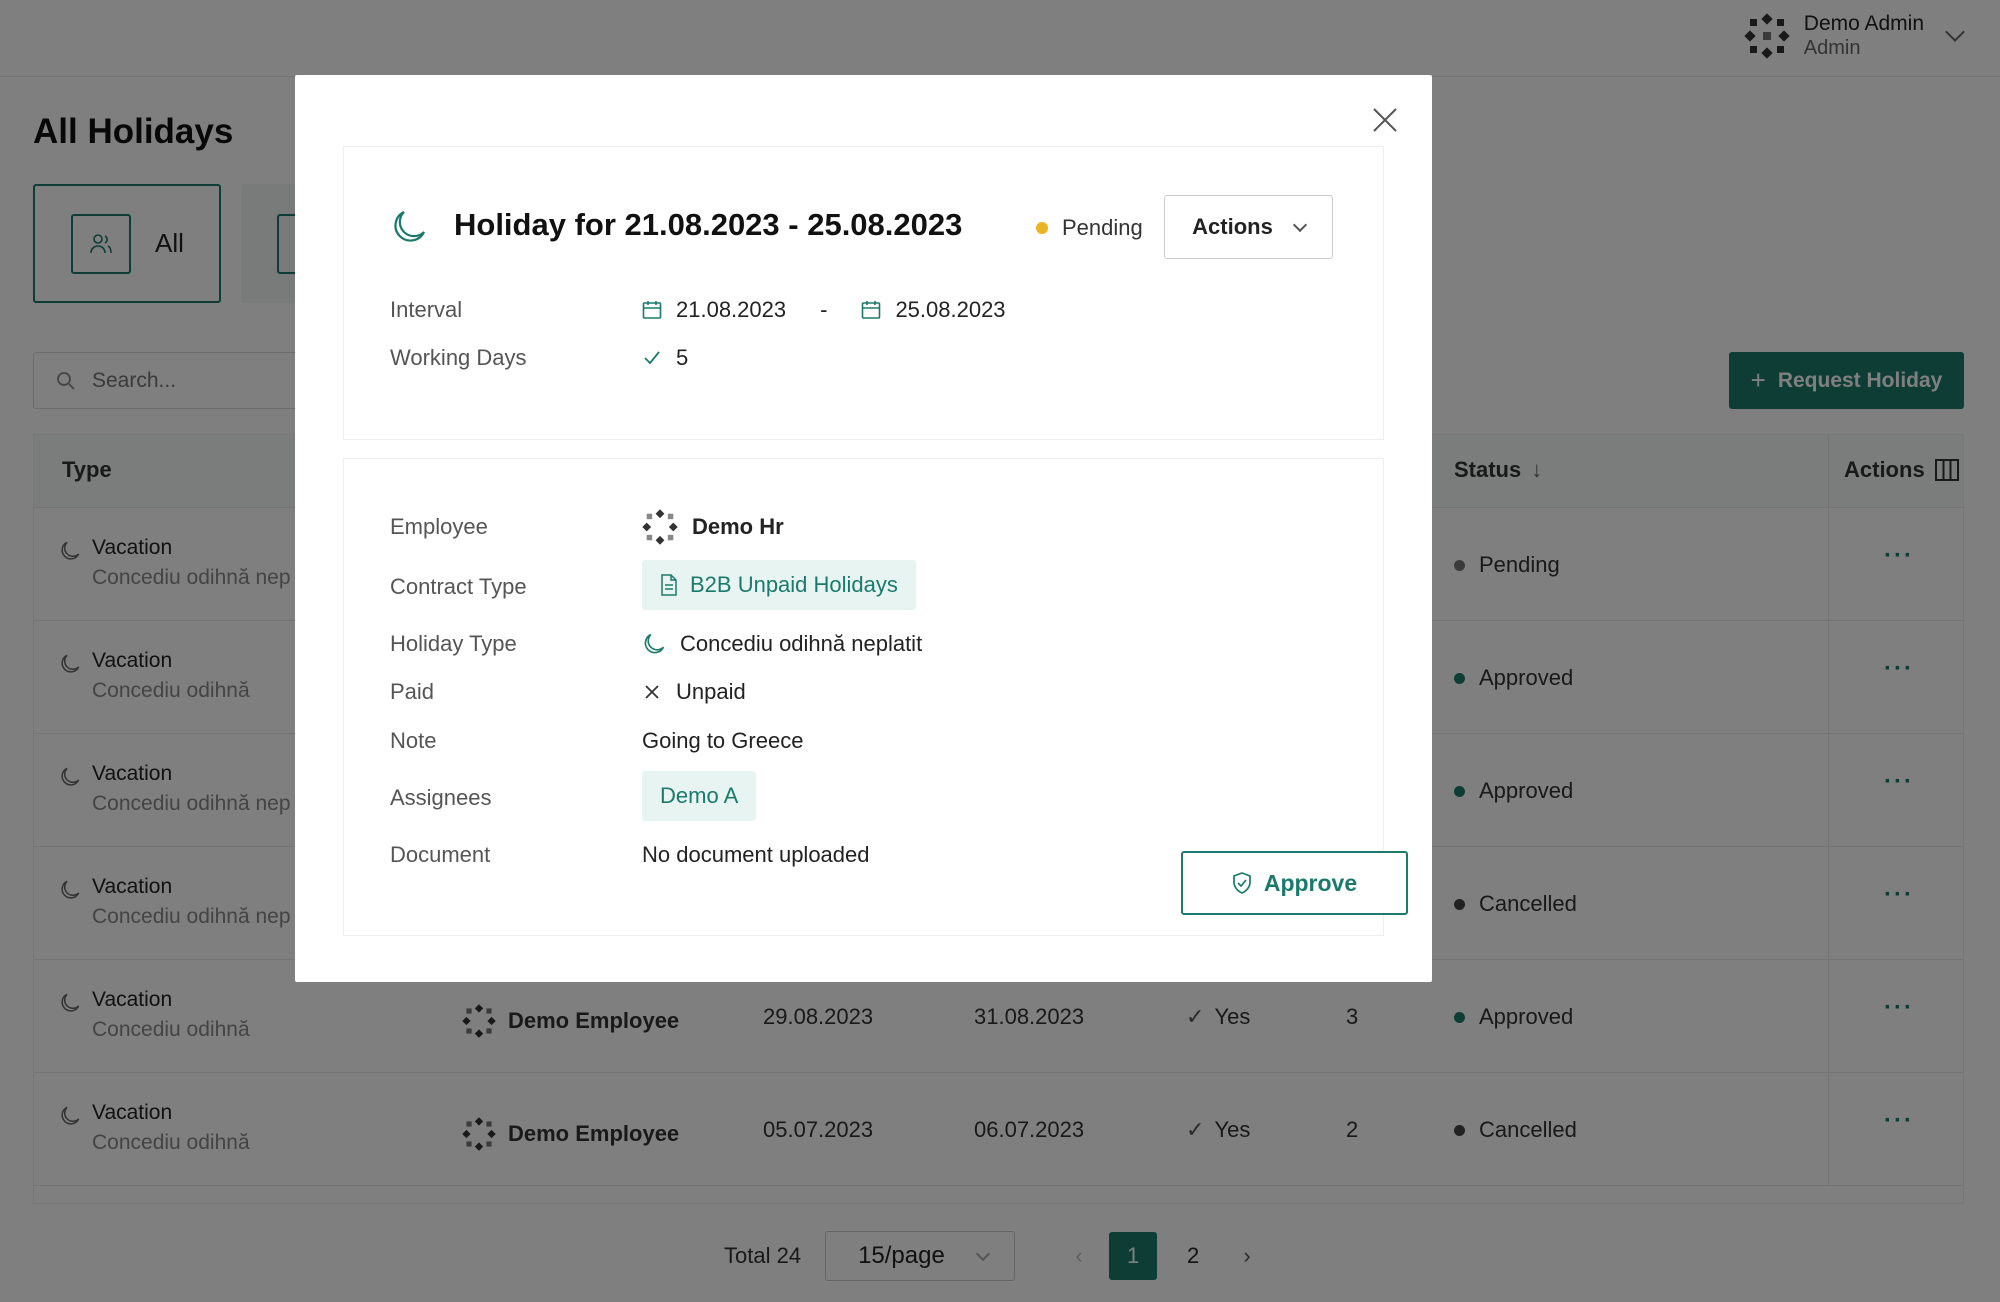 This screenshot has width=2000, height=1302. I want to click on close-icon, so click(1385, 120).